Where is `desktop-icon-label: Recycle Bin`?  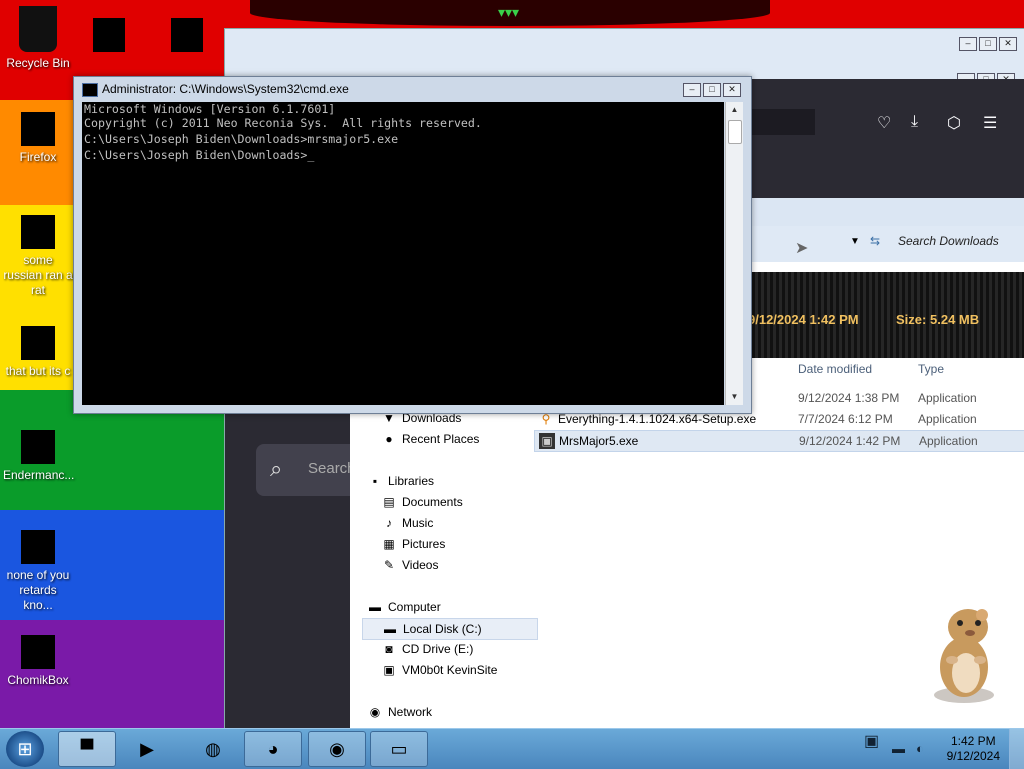 desktop-icon-label: Recycle Bin is located at coordinates (38, 63).